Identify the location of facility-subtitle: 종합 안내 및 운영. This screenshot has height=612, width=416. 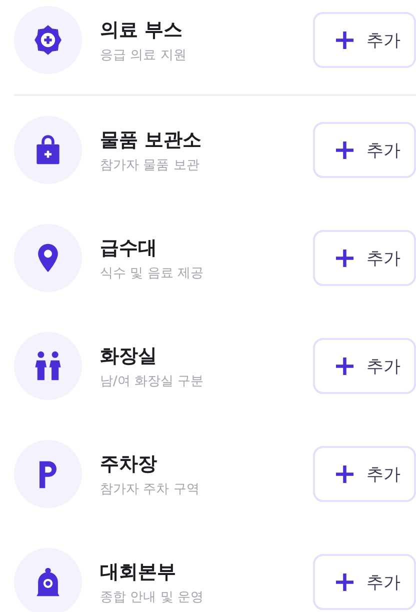
(152, 597).